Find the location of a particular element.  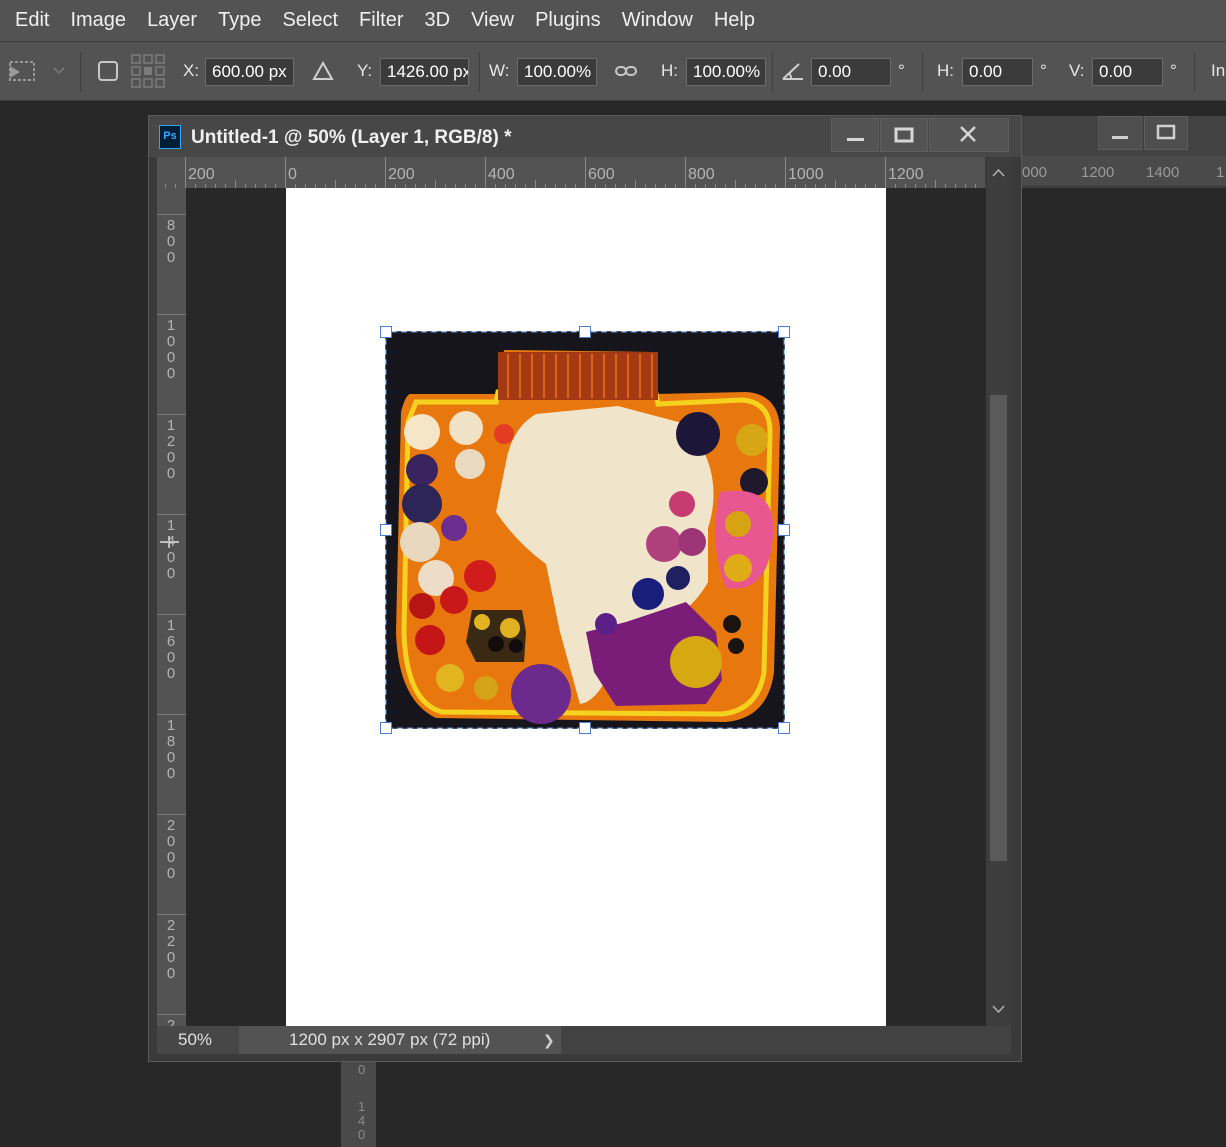

transform-handle-top-right is located at coordinates (784, 332).